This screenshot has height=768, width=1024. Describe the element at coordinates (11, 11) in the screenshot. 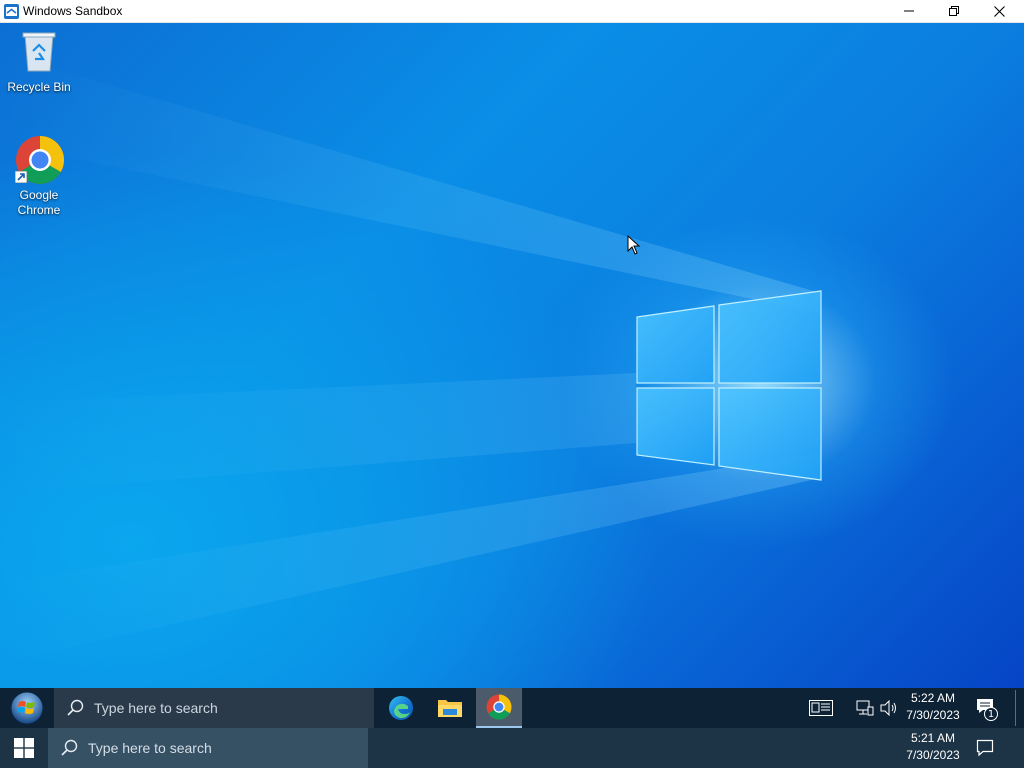

I see `sandbox-app-icon` at that location.